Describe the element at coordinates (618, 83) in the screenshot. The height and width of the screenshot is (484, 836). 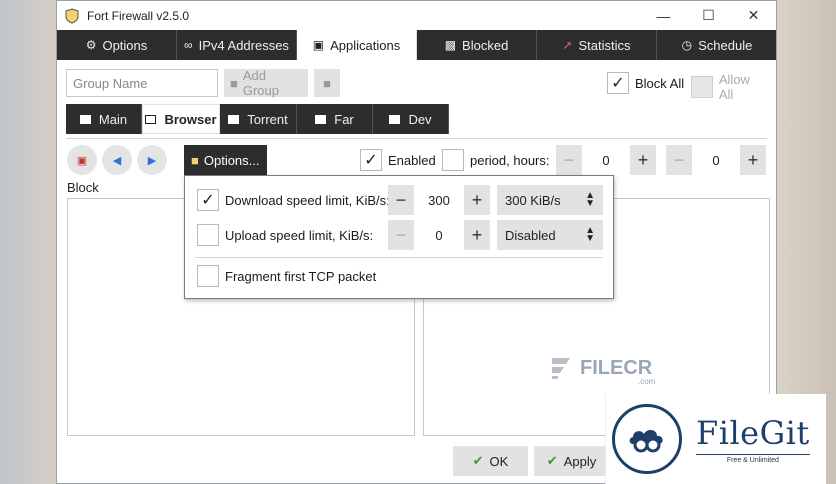
I see `block-all-checkbox: ✓` at that location.